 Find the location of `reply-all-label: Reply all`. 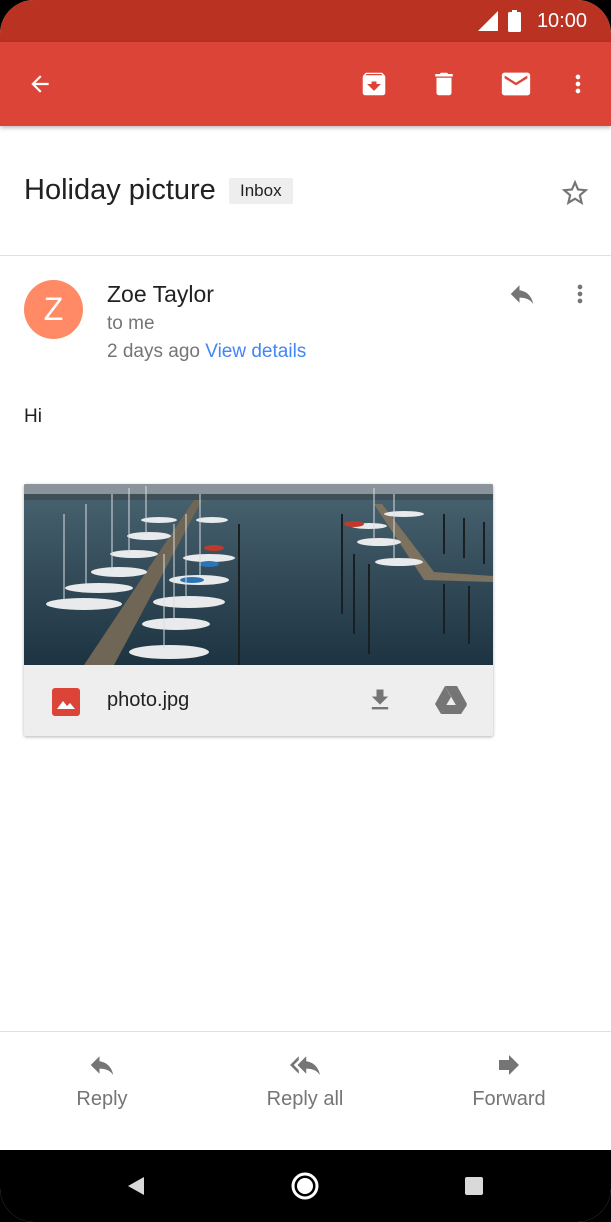

reply-all-label: Reply all is located at coordinates (305, 1099).